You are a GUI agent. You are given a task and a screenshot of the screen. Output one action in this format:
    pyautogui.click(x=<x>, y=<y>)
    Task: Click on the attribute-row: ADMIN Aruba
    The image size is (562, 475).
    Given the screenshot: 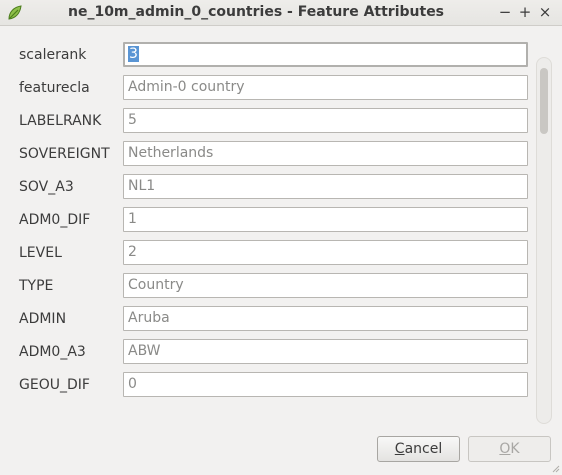 What is the action you would take?
    pyautogui.click(x=267, y=319)
    